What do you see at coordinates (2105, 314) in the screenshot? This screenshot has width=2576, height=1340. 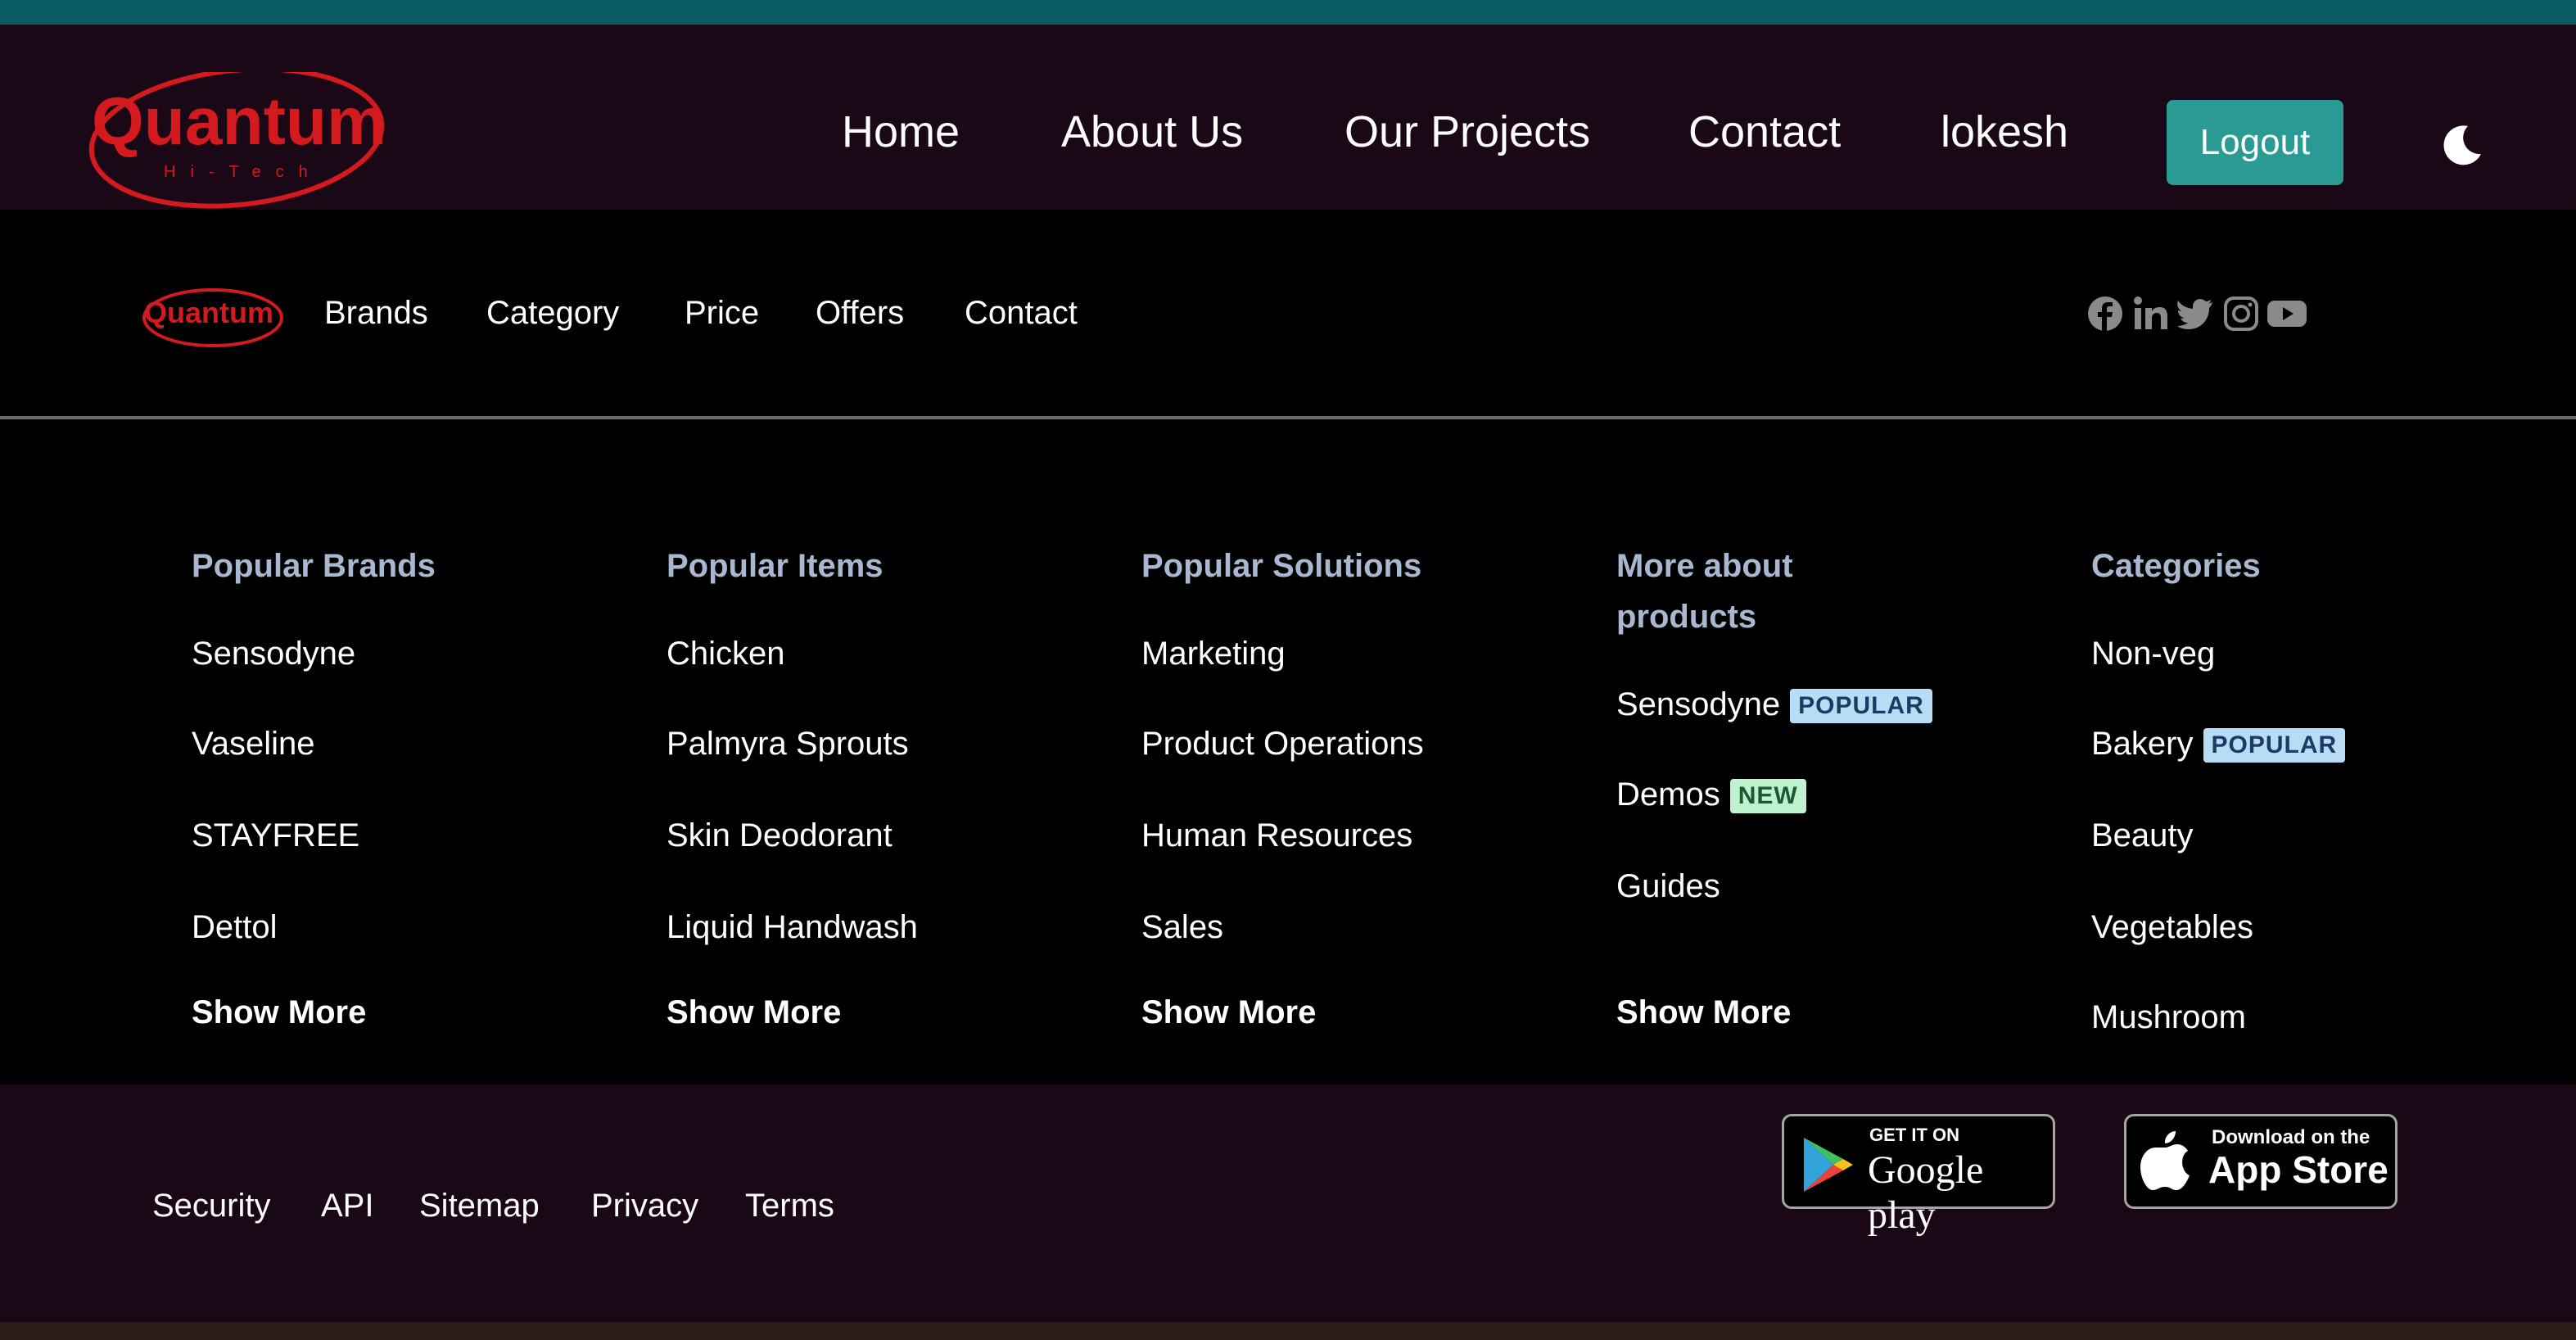 I see `facebook-icon` at bounding box center [2105, 314].